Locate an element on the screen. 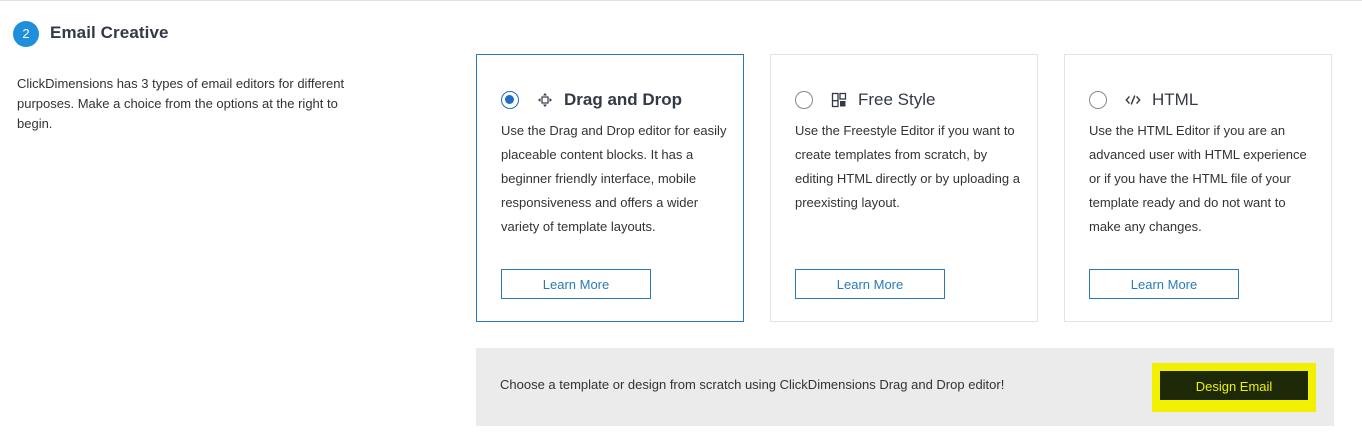 The width and height of the screenshot is (1362, 440). step-number-badge: 2 is located at coordinates (26, 34).